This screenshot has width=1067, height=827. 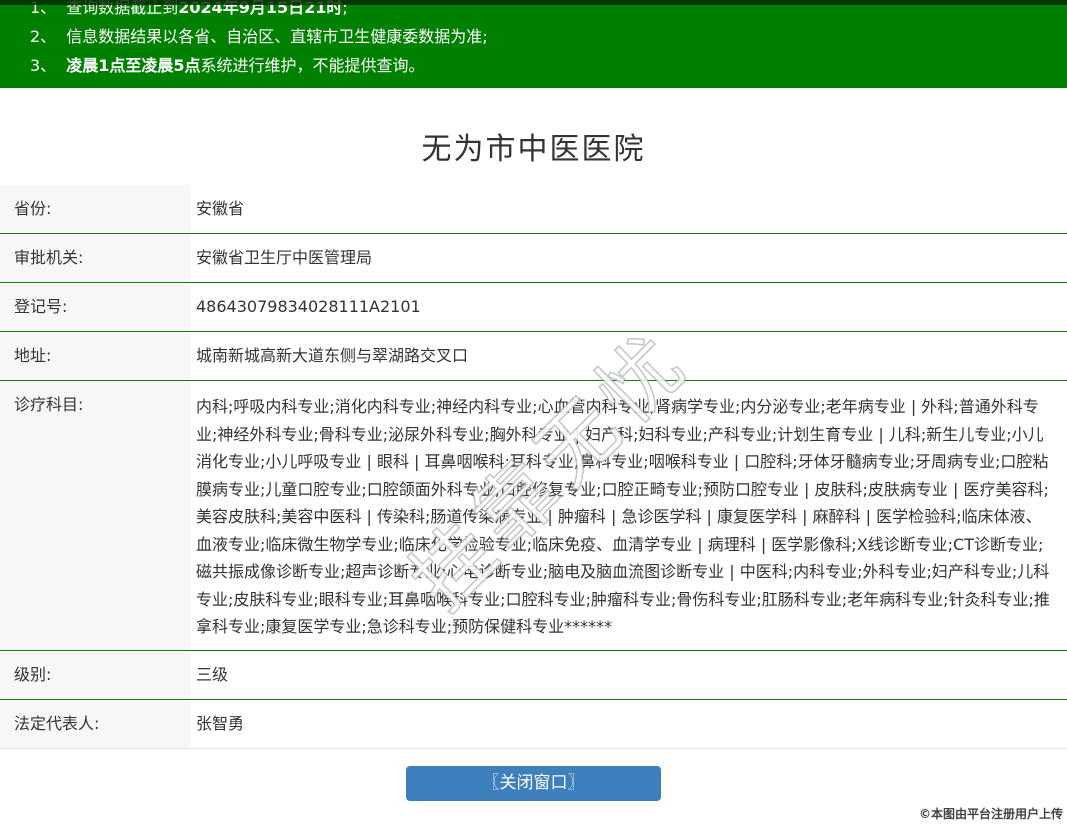 I want to click on notice-text-bold: 凌晨1点至凌晨5点, so click(x=133, y=65).